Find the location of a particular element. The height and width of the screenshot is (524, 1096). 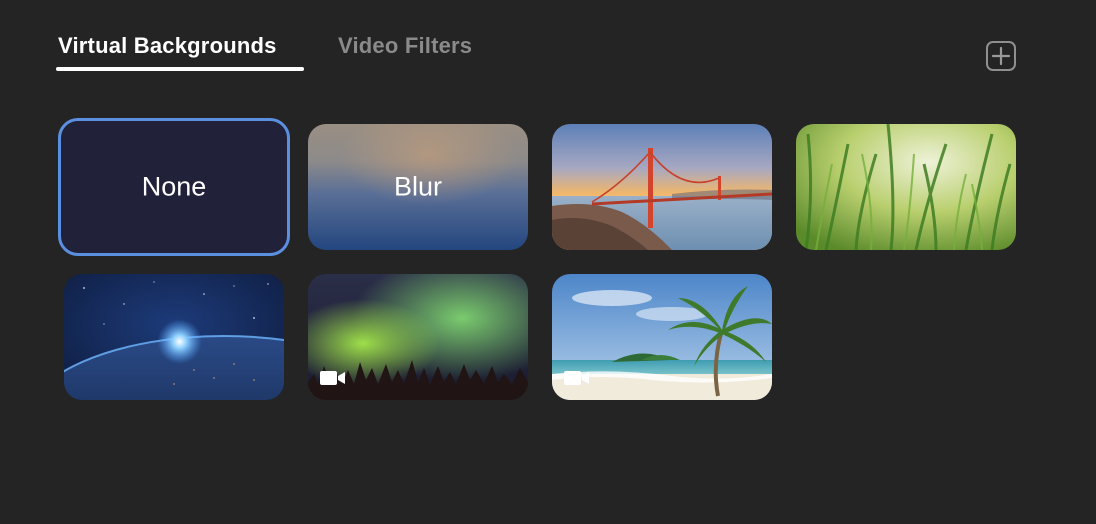

none-label: None is located at coordinates (174, 186).